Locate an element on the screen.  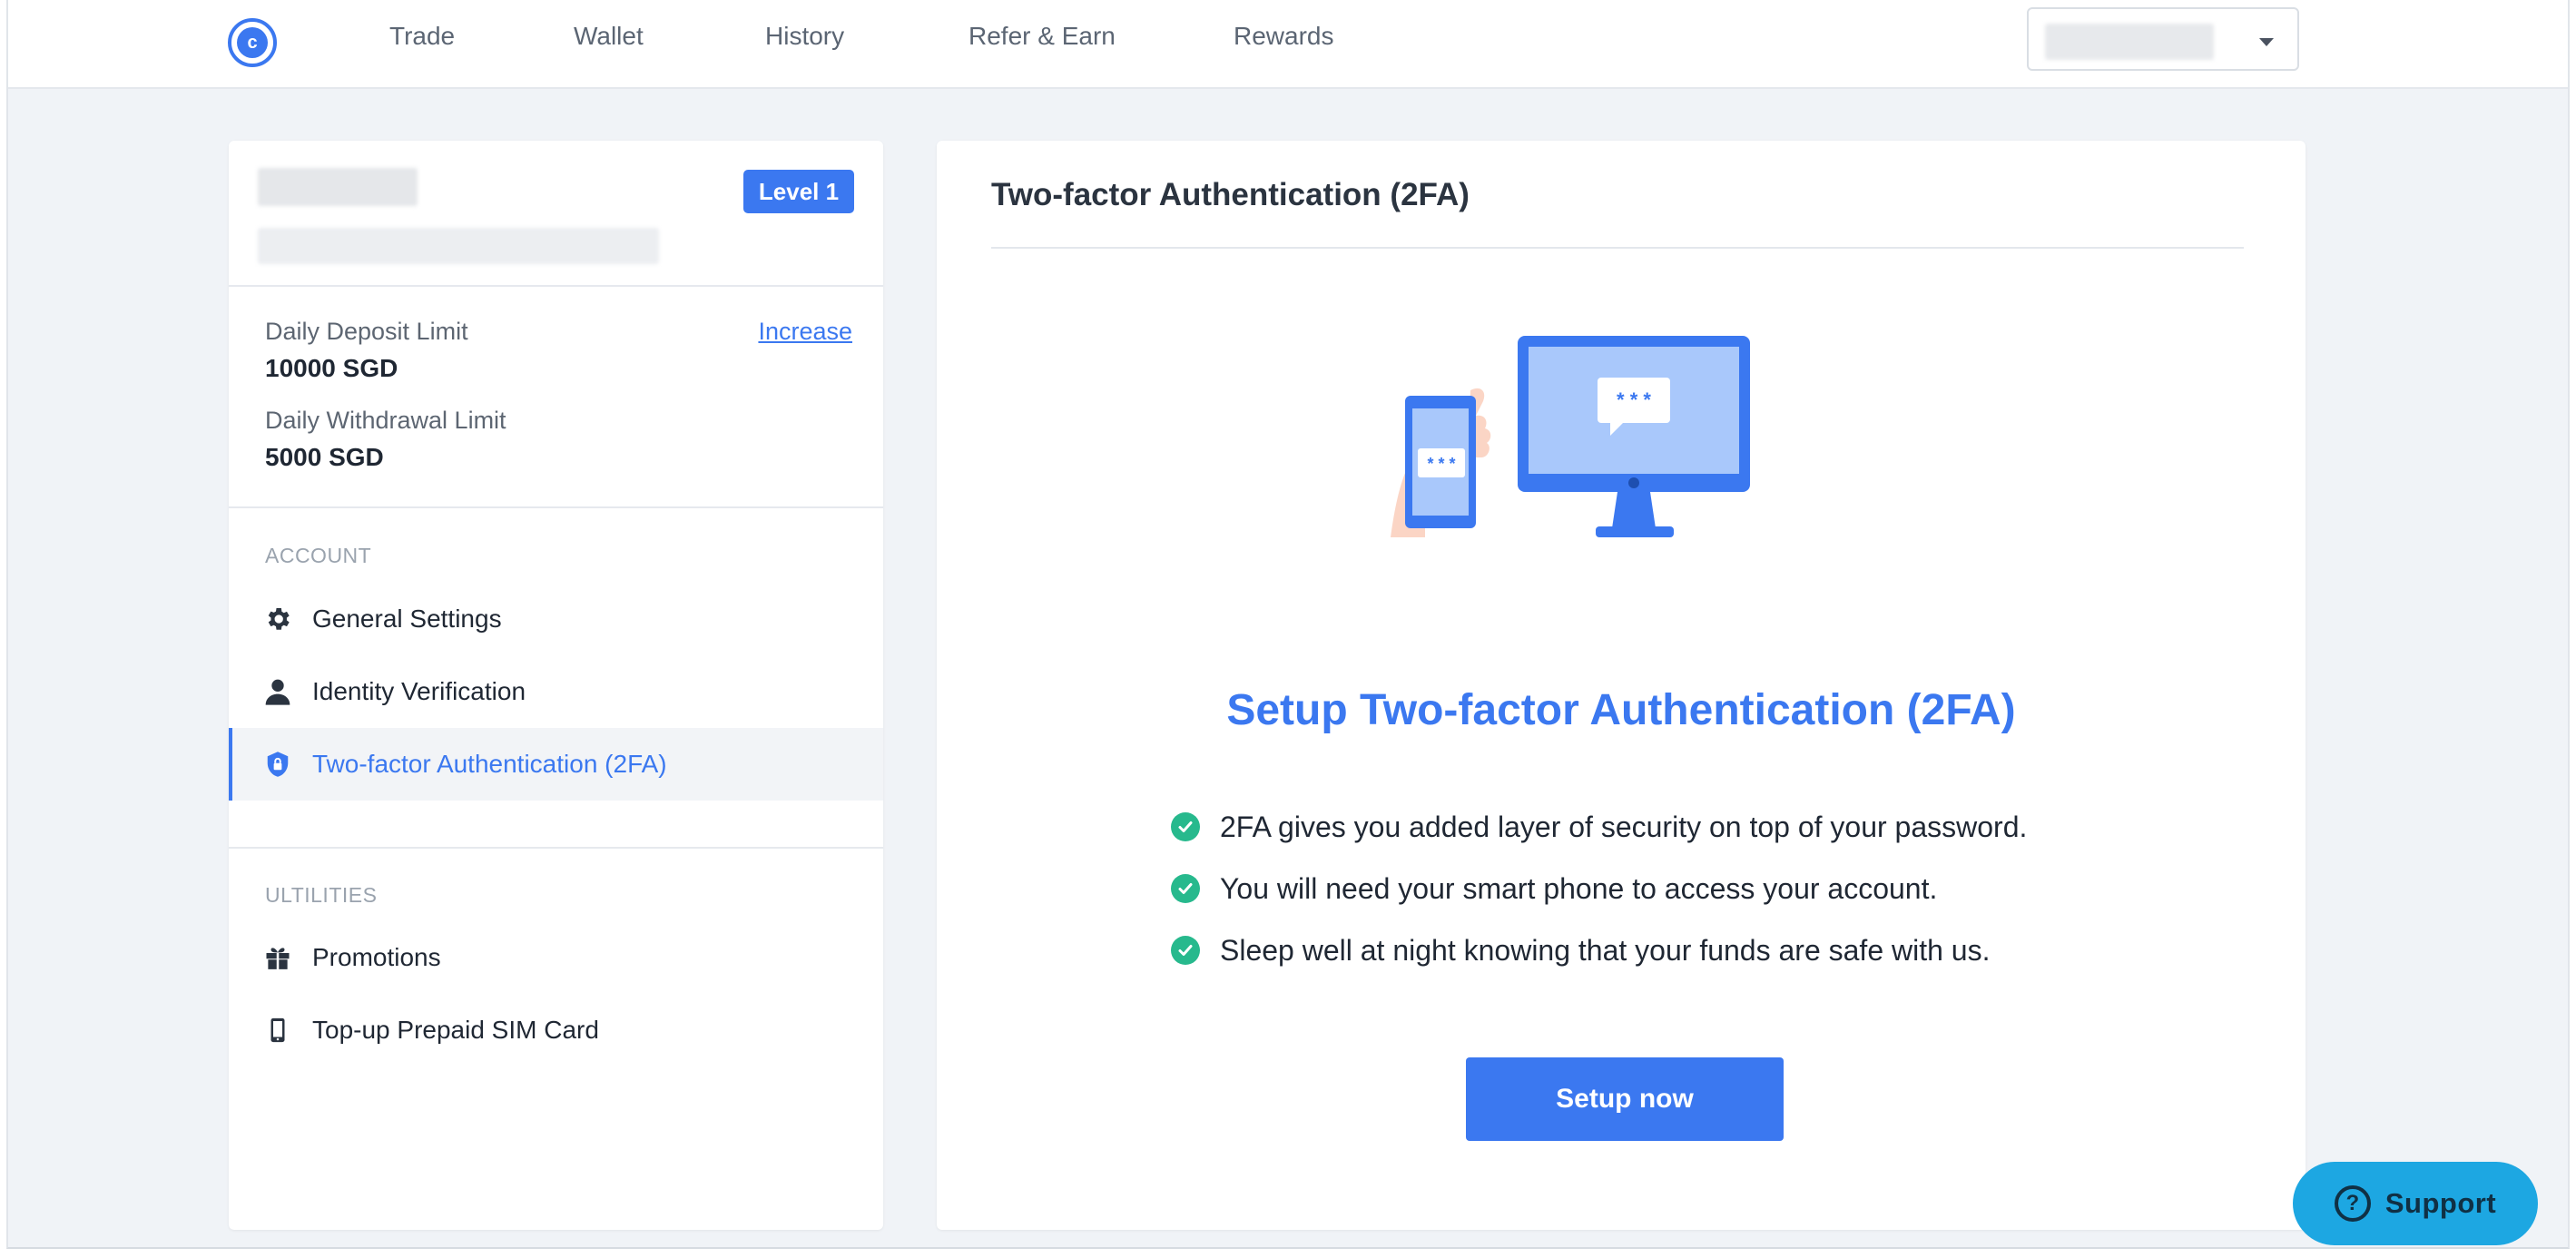
nav-history: History is located at coordinates (804, 36).